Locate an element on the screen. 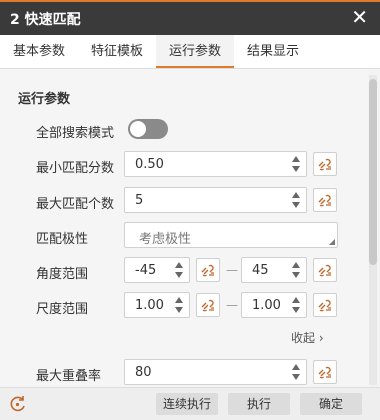  angle-min-value: -45 is located at coordinates (146, 270).